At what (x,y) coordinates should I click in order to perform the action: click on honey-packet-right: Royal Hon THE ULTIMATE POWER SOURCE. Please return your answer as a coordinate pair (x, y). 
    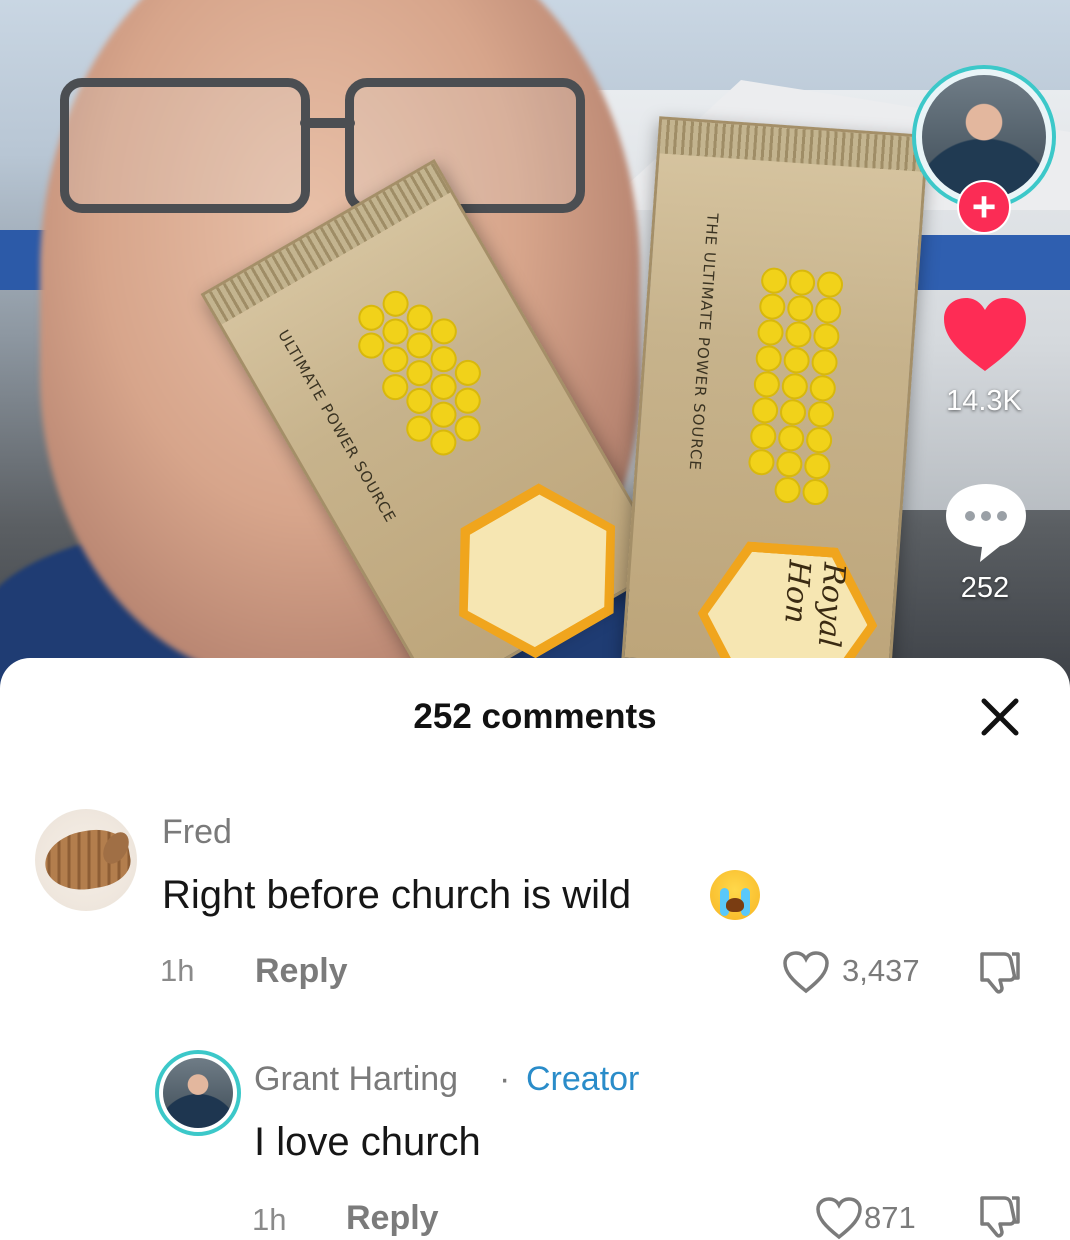
    Looking at the image, I should click on (775, 397).